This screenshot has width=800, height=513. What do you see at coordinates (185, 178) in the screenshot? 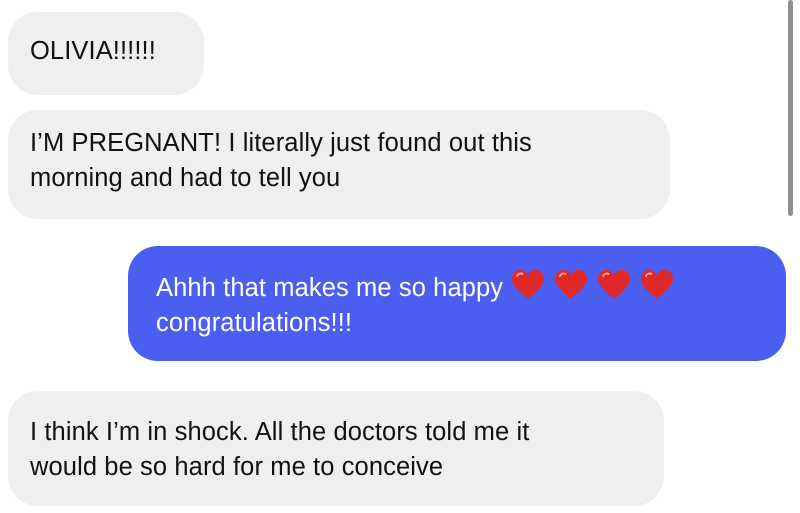
I see `message-text: morning and had to tell you` at bounding box center [185, 178].